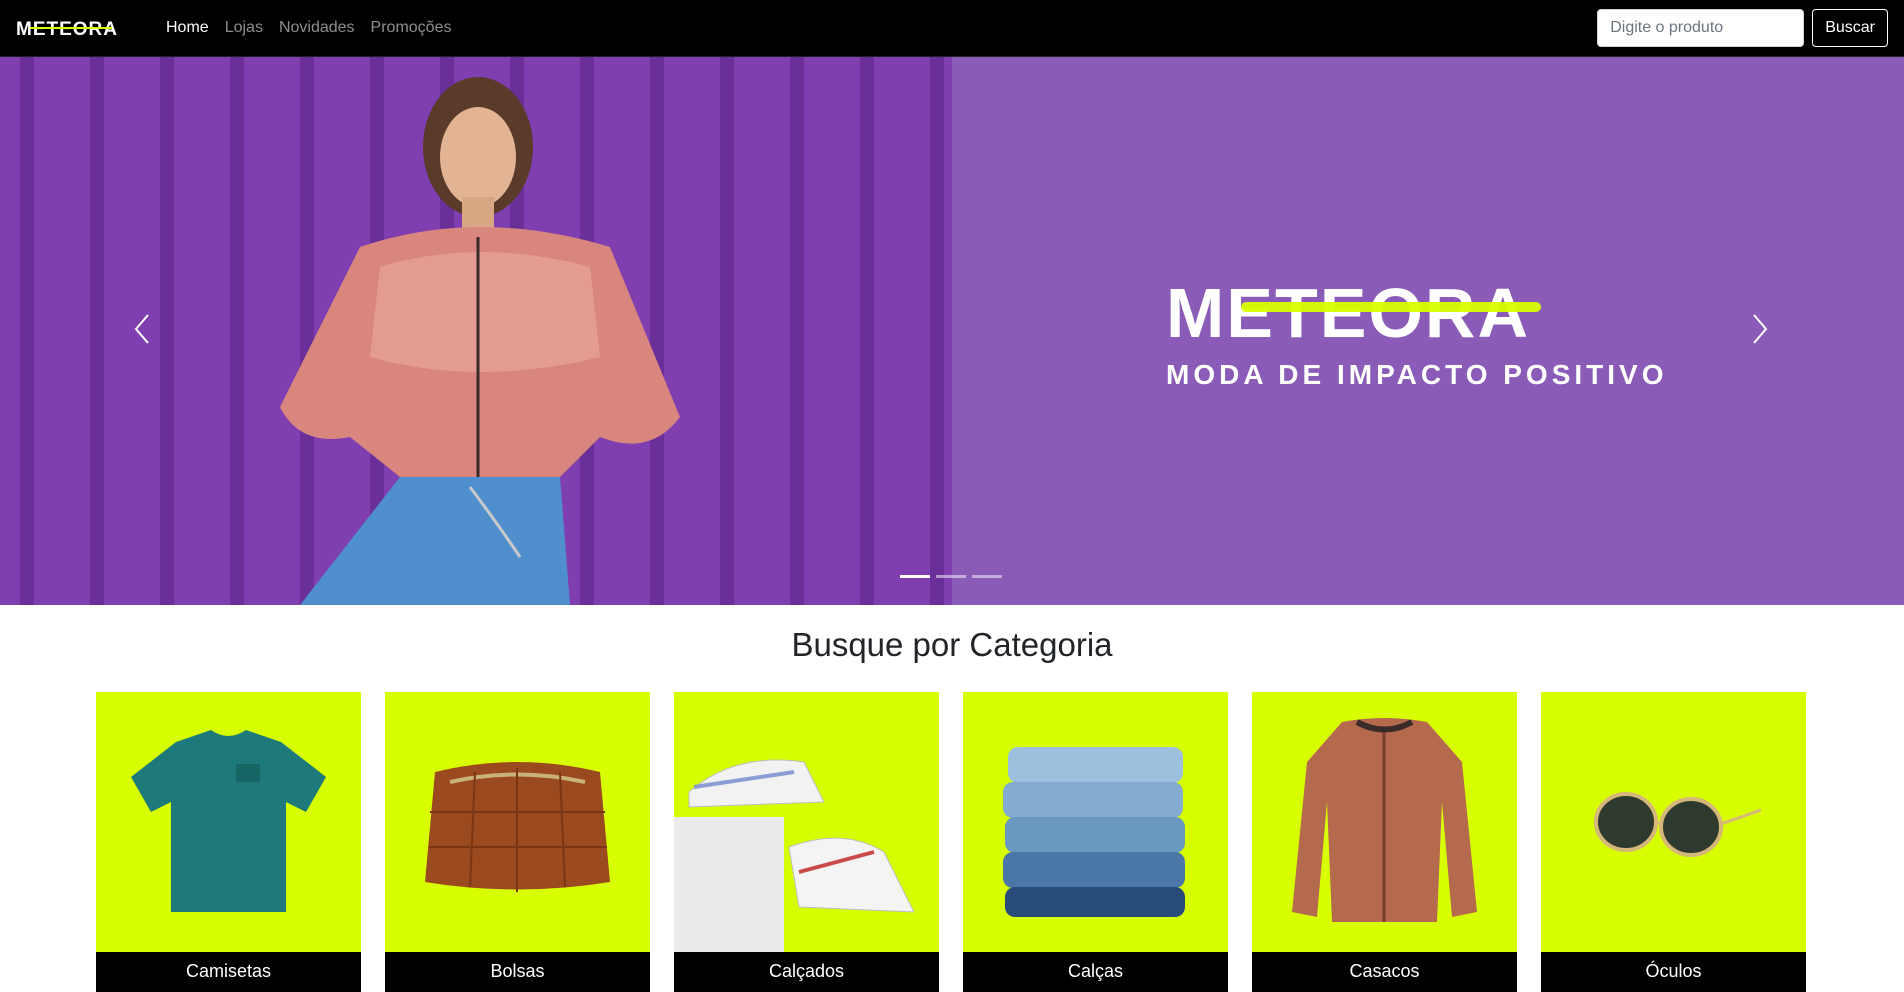 This screenshot has width=1904, height=992. Describe the element at coordinates (187, 28) in the screenshot. I see `nav-link-home: Home` at that location.